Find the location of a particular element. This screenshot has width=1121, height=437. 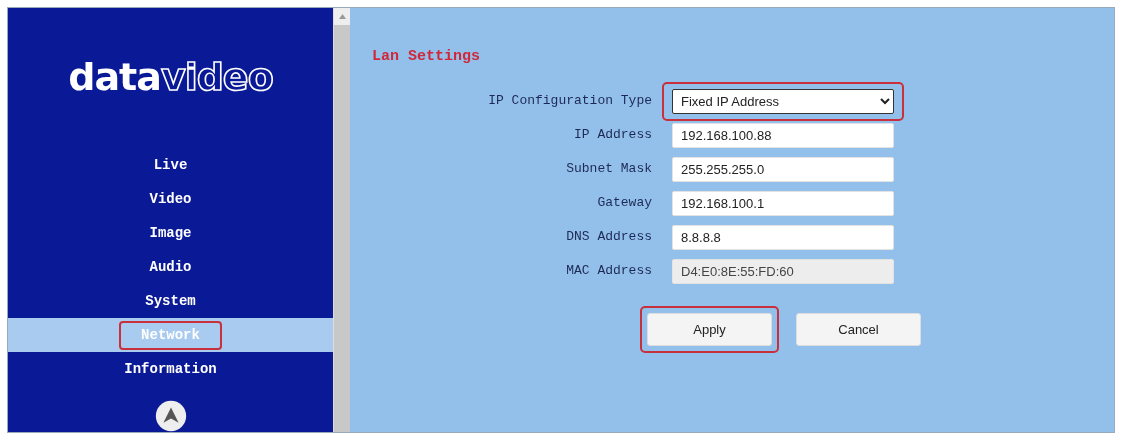

input-field: 8.8.8.8 is located at coordinates (783, 237).